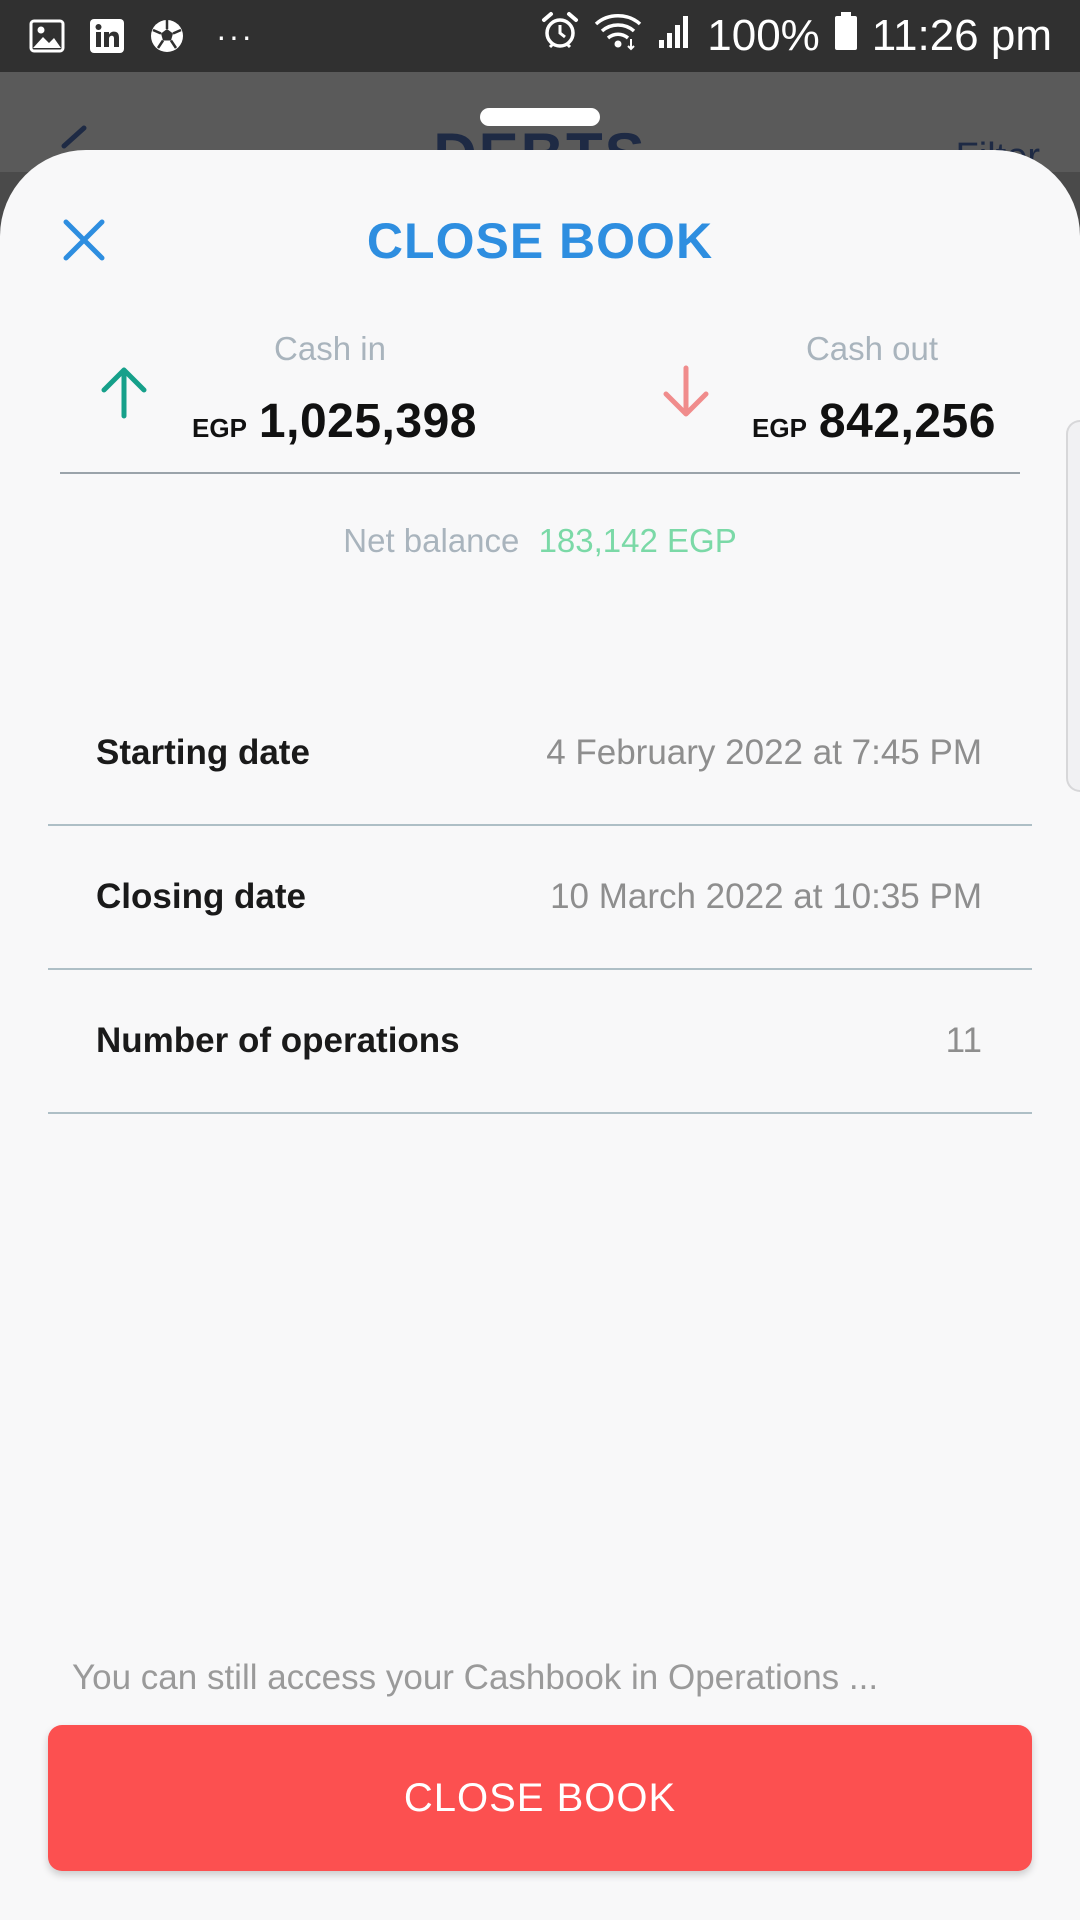 The image size is (1080, 1920). What do you see at coordinates (540, 36) in the screenshot?
I see `status-bar: ··· 100% 11:26 pm` at bounding box center [540, 36].